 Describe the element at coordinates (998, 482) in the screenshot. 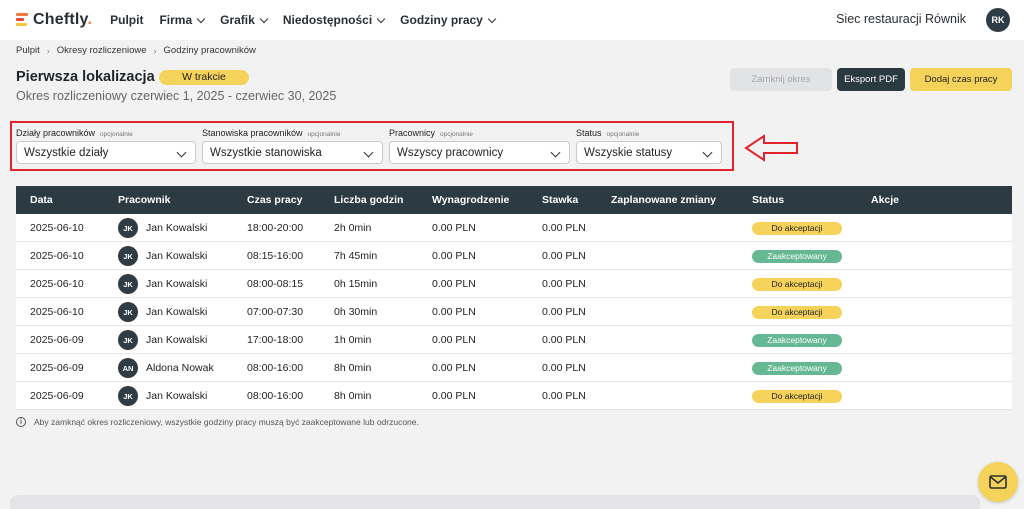

I see `messages-button` at that location.